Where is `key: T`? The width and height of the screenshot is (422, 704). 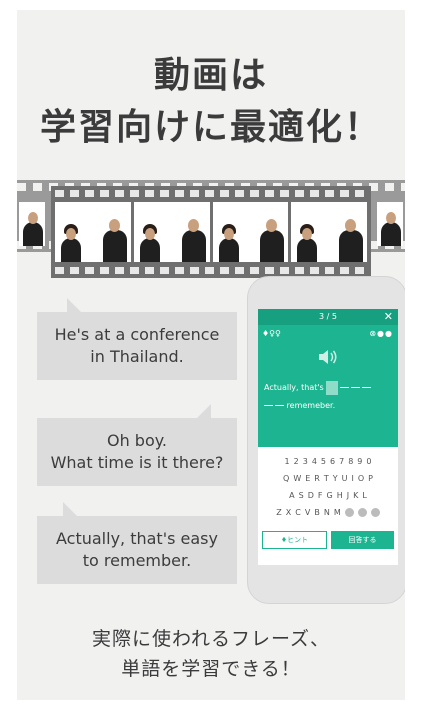
key: T is located at coordinates (326, 478).